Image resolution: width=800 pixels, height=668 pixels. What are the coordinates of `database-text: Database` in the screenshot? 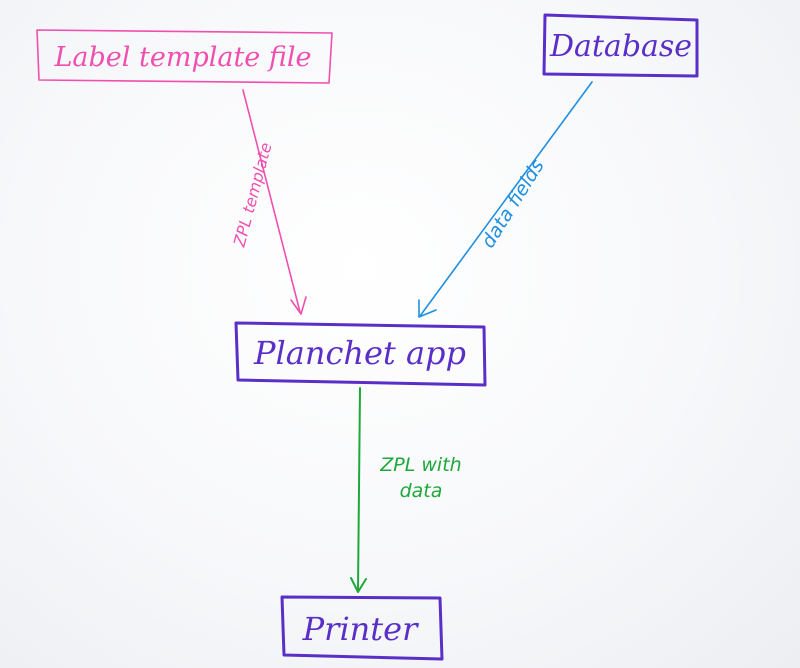 It's located at (620, 46).